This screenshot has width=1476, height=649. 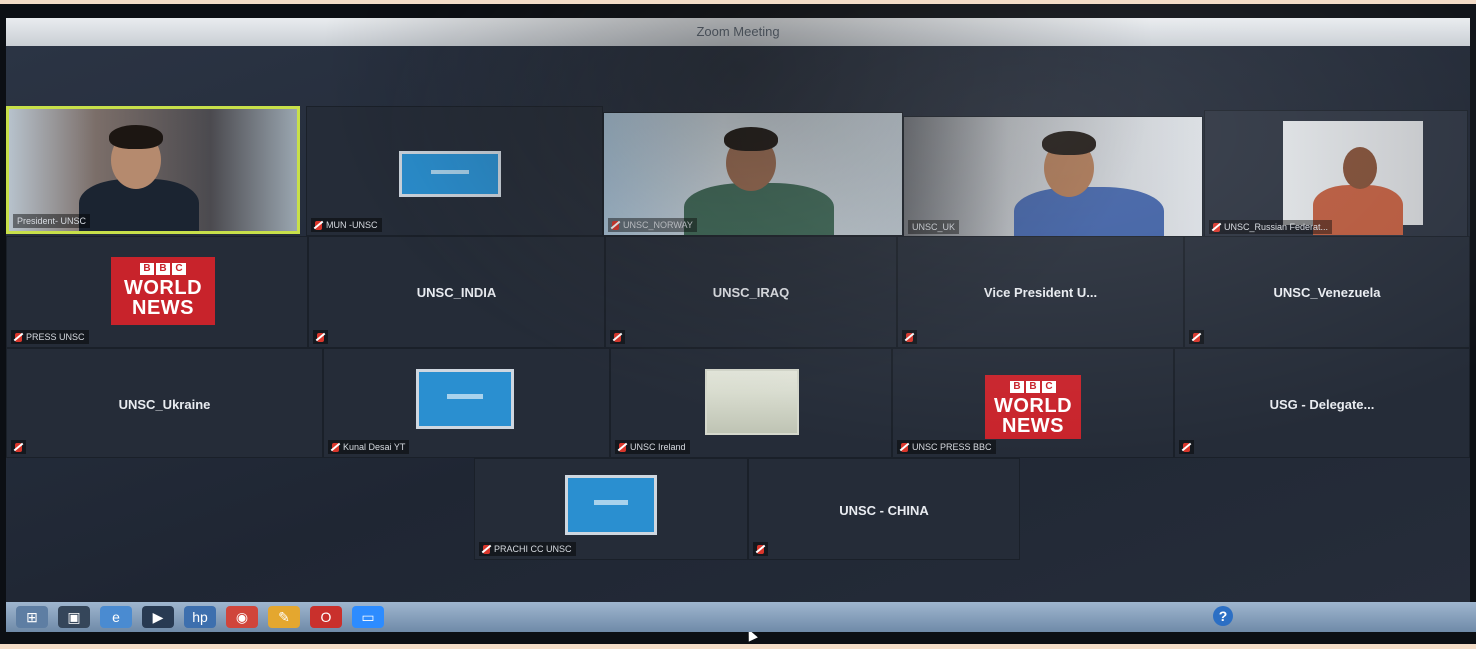 What do you see at coordinates (658, 225) in the screenshot?
I see `participant-name: UNSC_NORWAY` at bounding box center [658, 225].